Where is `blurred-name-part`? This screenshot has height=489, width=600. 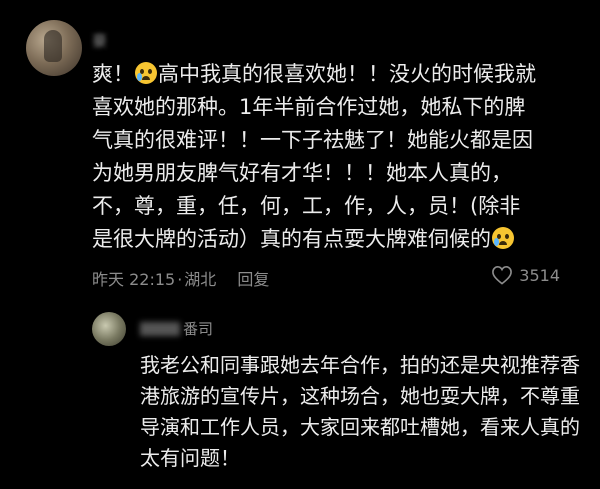
blurred-name-part is located at coordinates (160, 329).